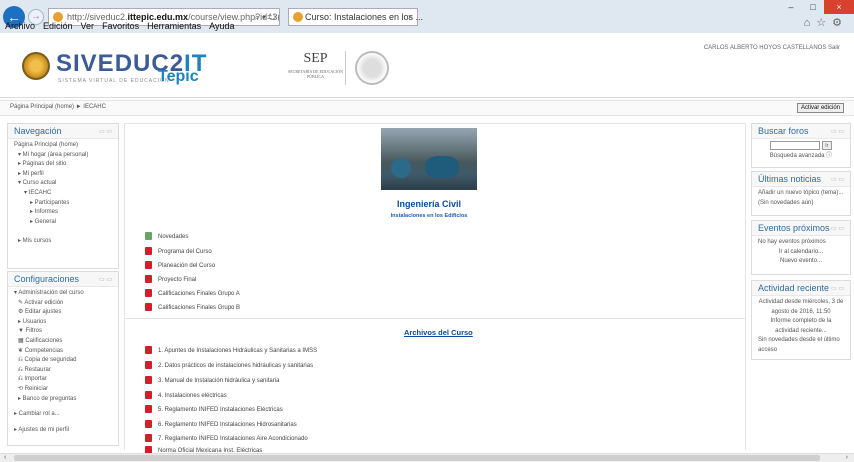 The image size is (854, 462). What do you see at coordinates (792, 242) in the screenshot?
I see `no-events-text: No hay eventos próximos` at bounding box center [792, 242].